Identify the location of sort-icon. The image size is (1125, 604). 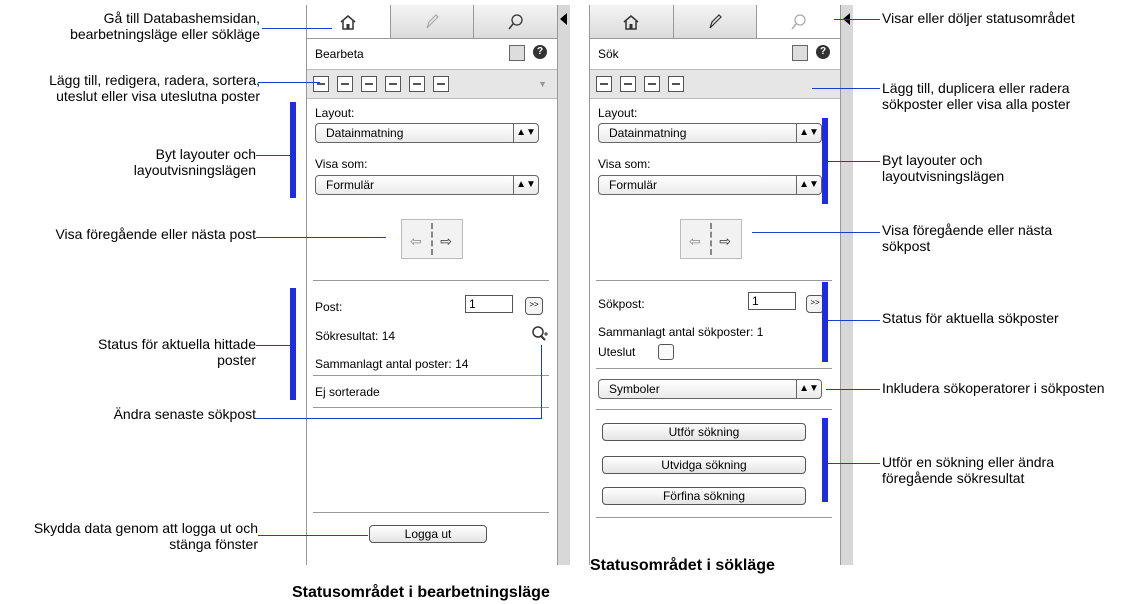
(417, 84).